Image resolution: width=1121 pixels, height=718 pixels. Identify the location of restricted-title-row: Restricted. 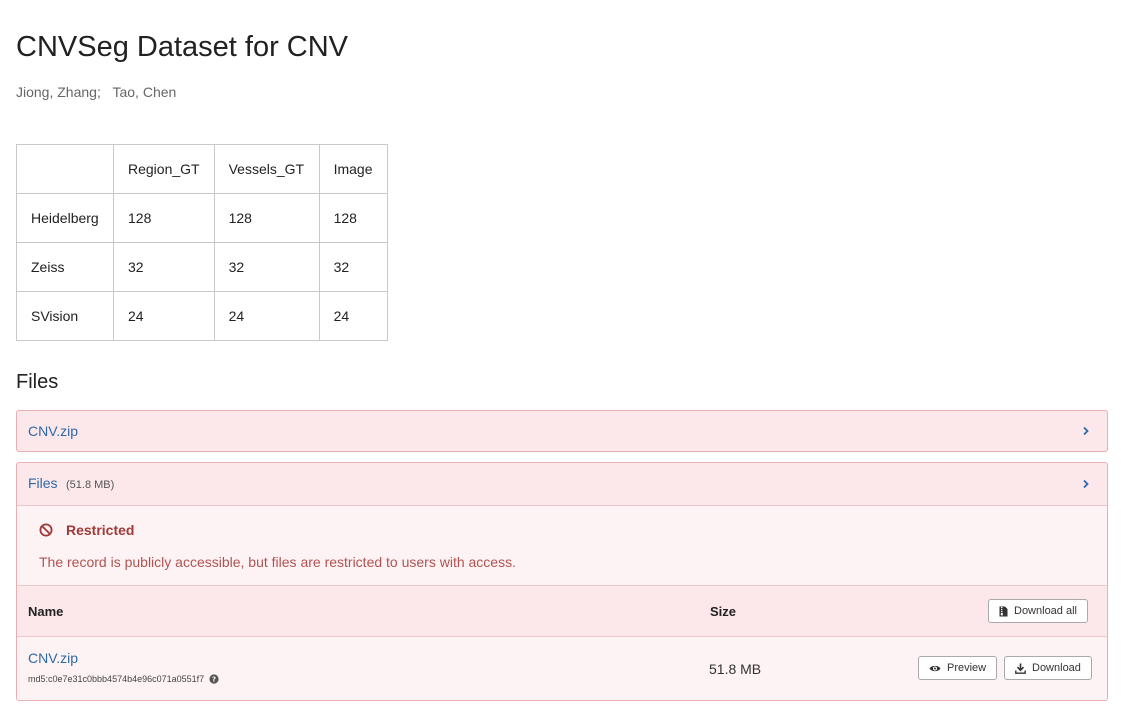
(562, 530).